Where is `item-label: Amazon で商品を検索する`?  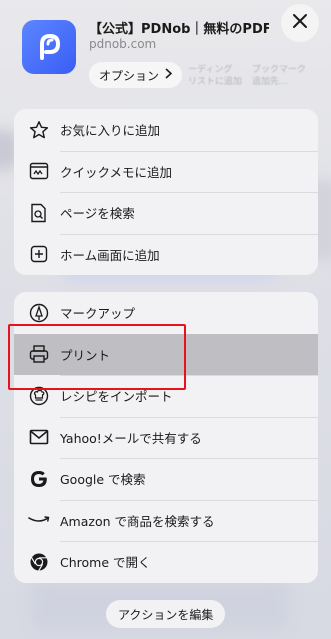
item-label: Amazon で商品を検索する is located at coordinates (137, 521).